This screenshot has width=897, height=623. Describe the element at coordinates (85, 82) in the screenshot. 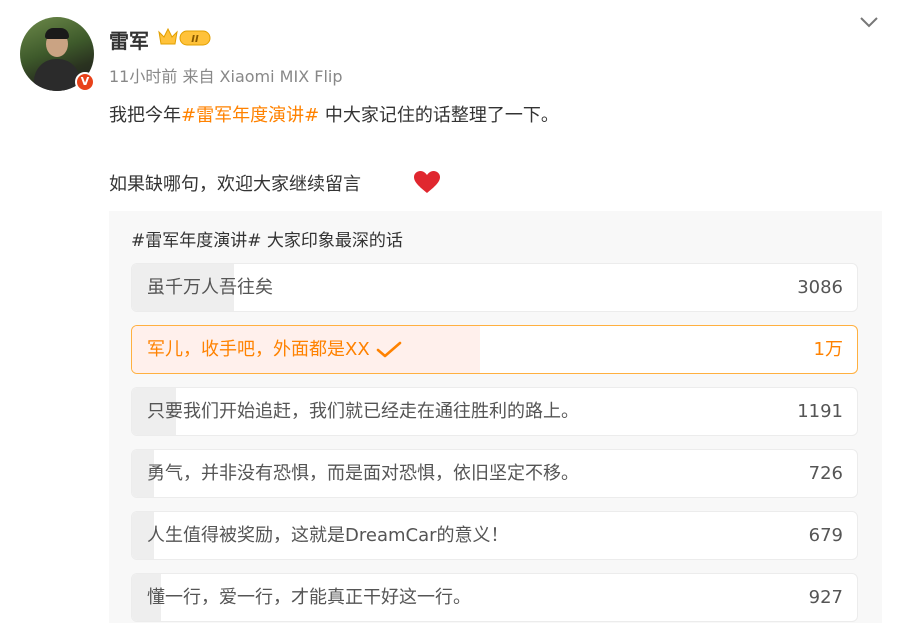

I see `verified-badge-icon: V` at that location.